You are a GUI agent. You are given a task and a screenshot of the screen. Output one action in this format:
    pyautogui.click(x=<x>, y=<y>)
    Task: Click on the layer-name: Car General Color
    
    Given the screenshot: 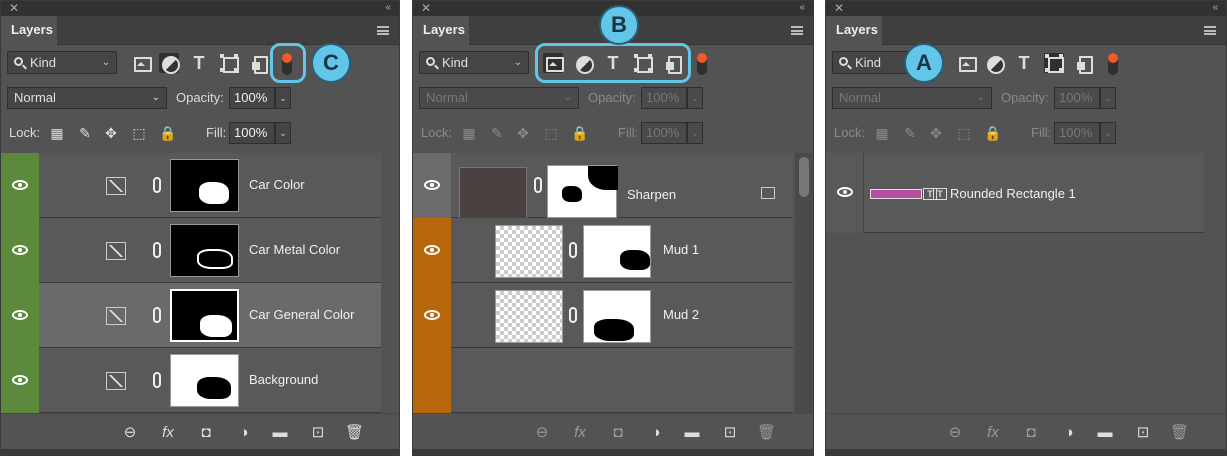 What is the action you would take?
    pyautogui.click(x=302, y=314)
    